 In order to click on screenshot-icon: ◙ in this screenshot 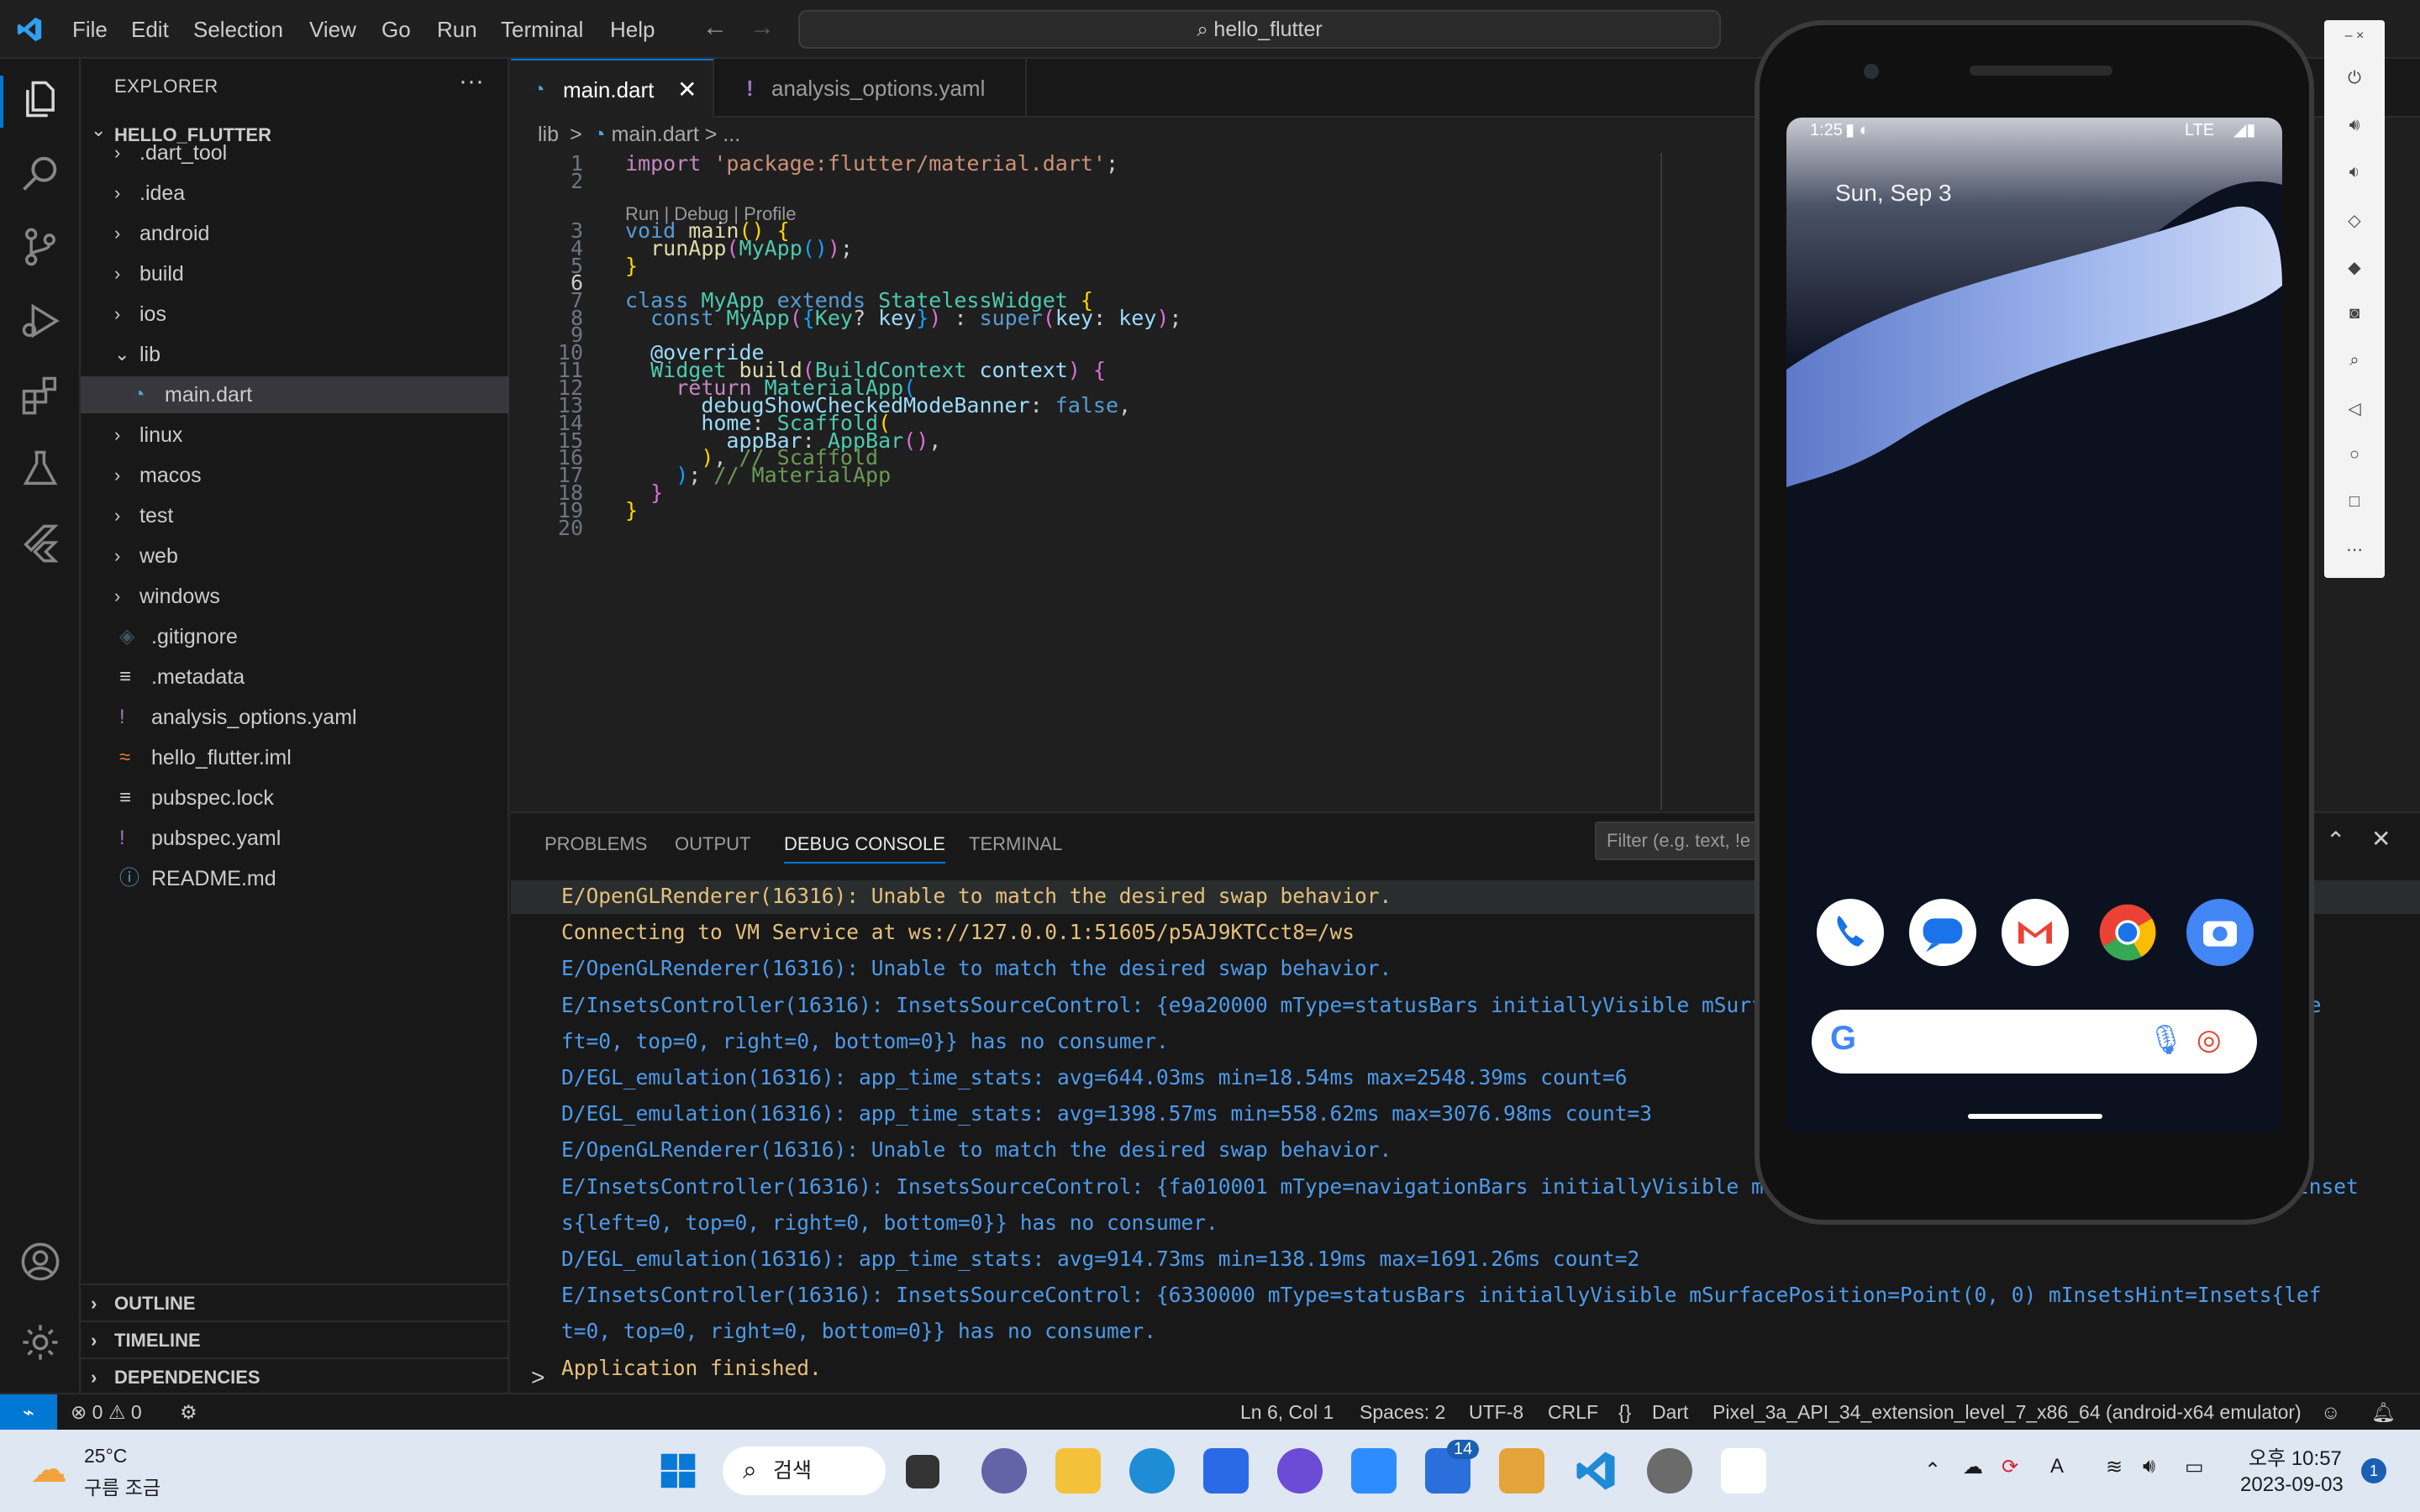, I will do `click(2354, 313)`.